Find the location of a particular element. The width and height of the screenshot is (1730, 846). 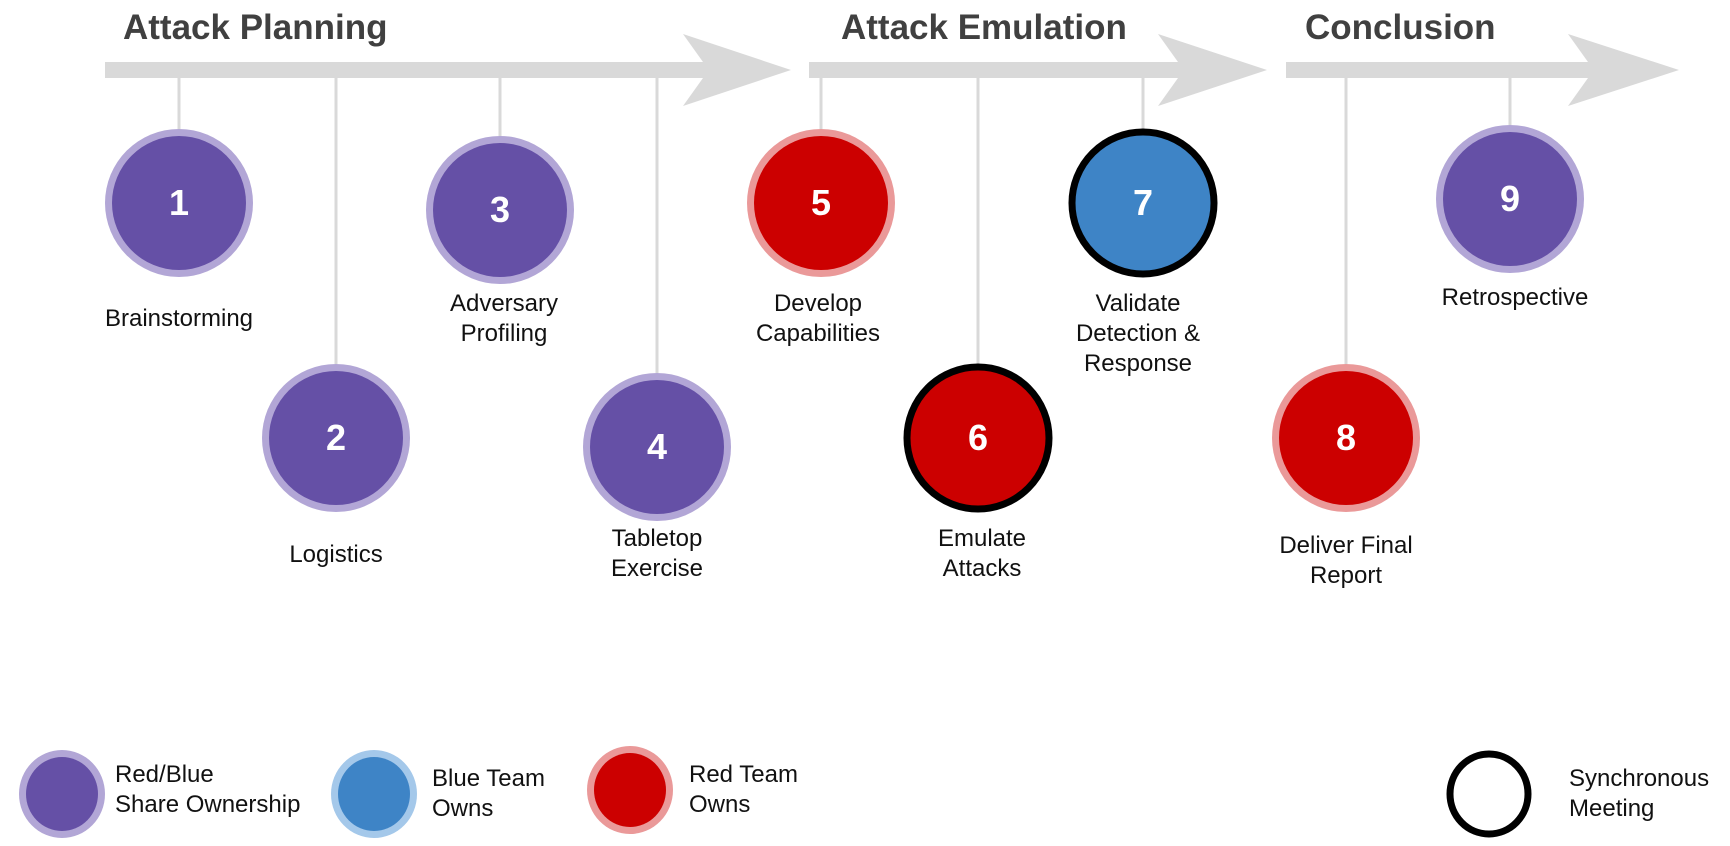

step-node-develop-capabilities: 5 is located at coordinates (821, 203).